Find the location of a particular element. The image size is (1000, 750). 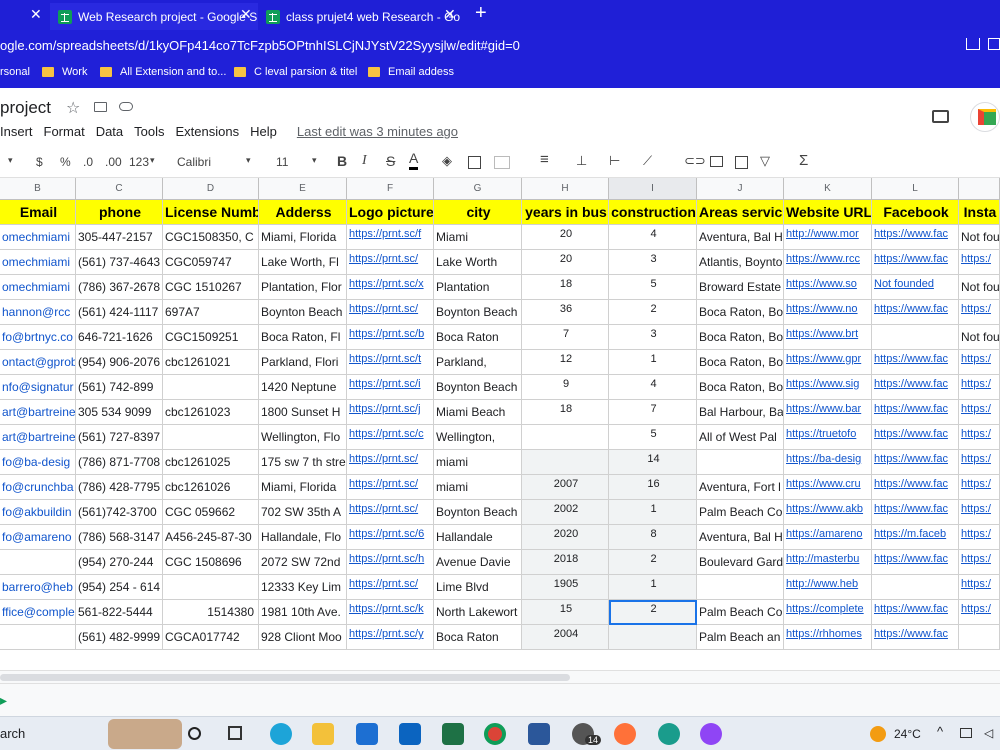

temperature-label: 24°C is located at coordinates (907, 734).